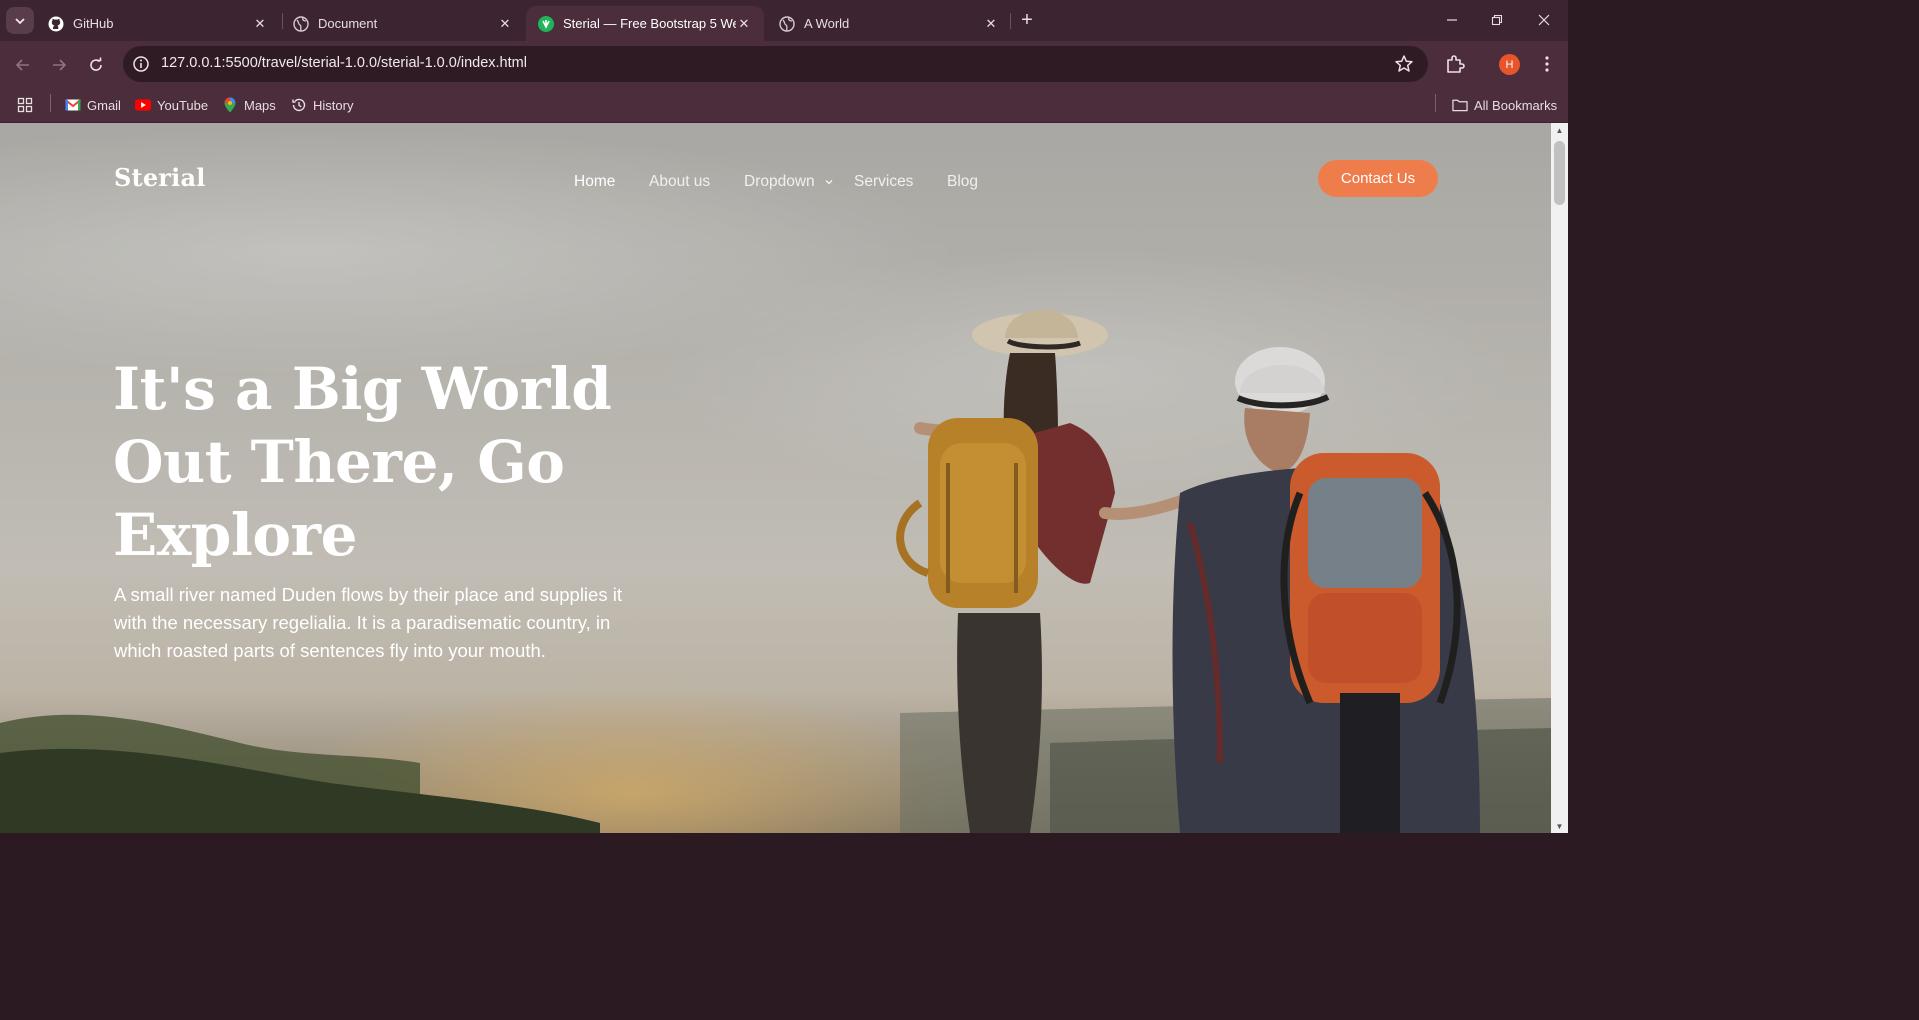  I want to click on minimize-button, so click(1452, 20).